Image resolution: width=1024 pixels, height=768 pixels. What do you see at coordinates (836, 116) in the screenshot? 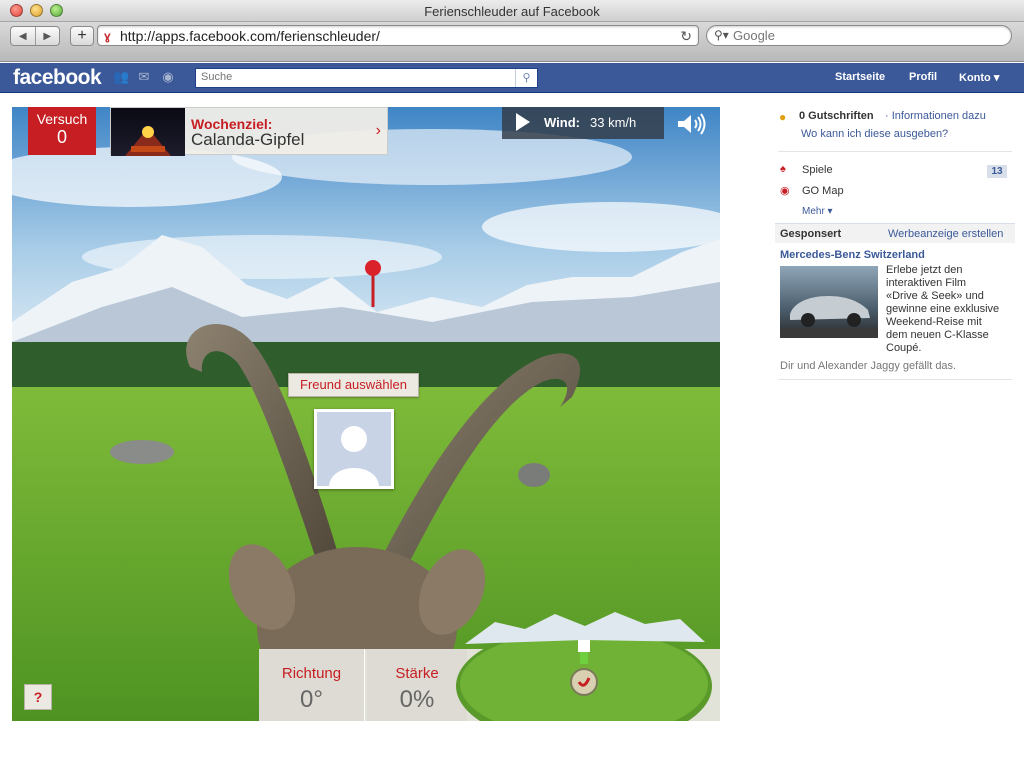
I see `credits-balance: 0 Gutschriften` at bounding box center [836, 116].